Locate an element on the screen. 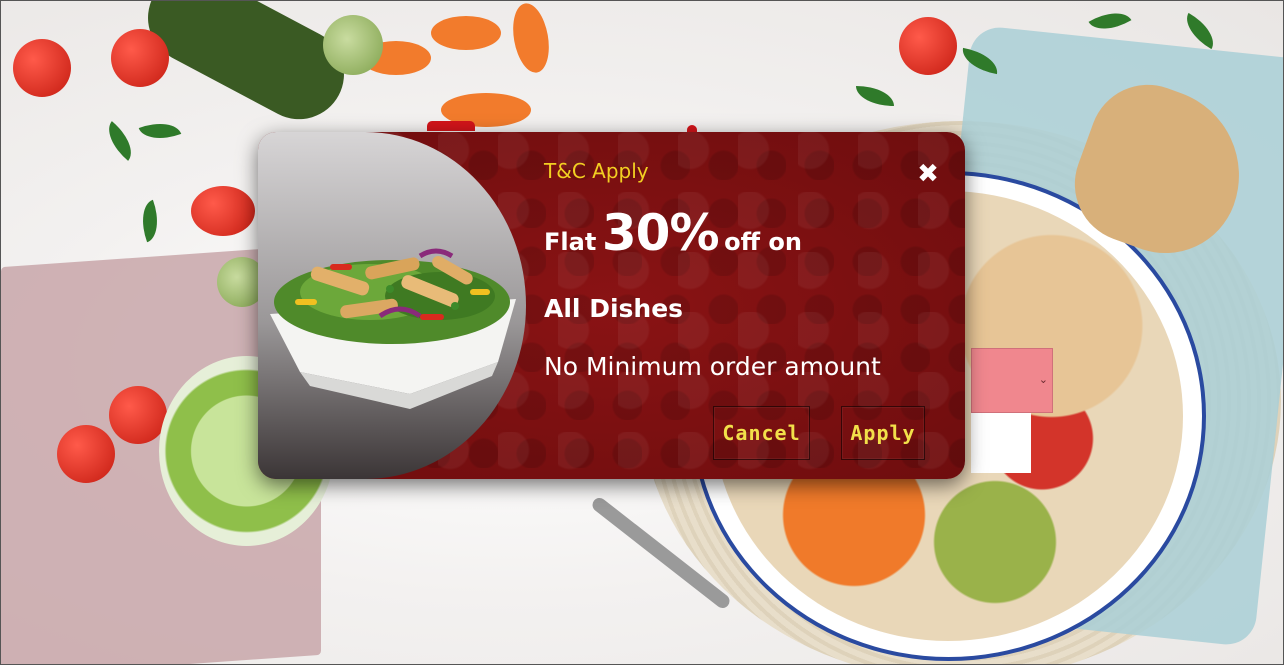  discount-value: 30% is located at coordinates (660, 233).